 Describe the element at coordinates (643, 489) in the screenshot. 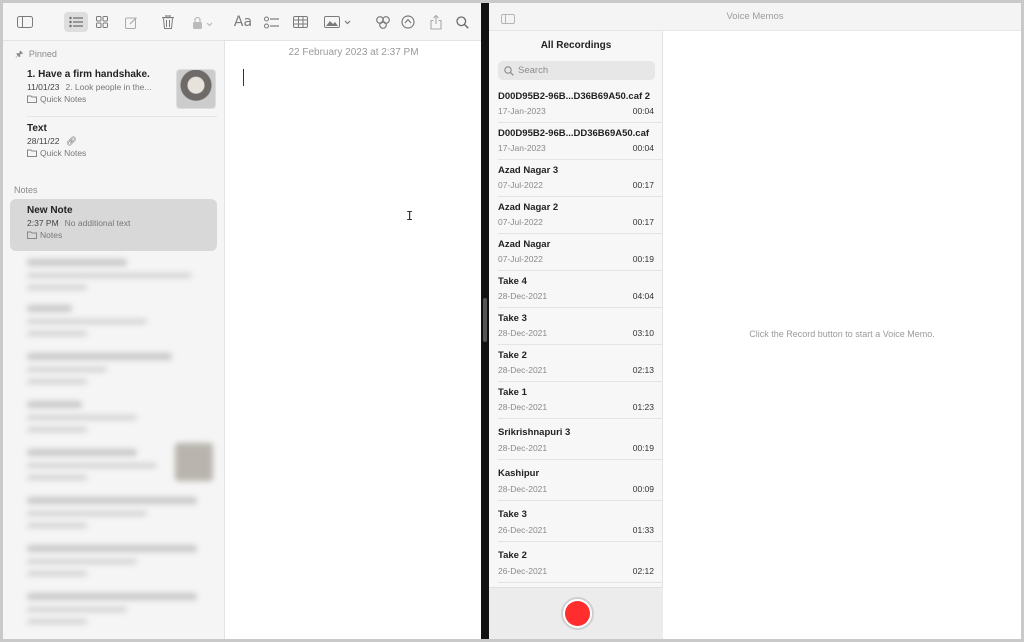

I see `recording-duration: 00:09` at that location.